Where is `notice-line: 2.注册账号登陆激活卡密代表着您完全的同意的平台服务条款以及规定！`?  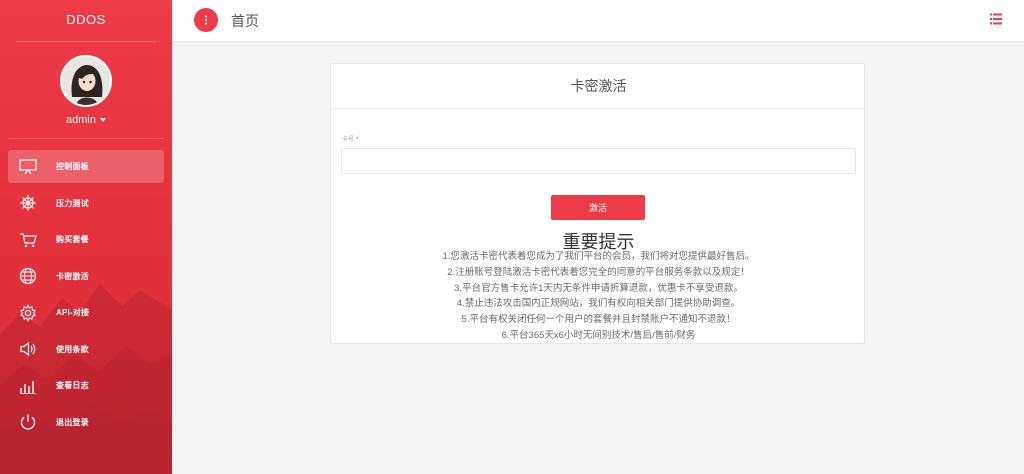
notice-line: 2.注册账号登陆激活卡密代表着您完全的同意的平台服务条款以及规定！ is located at coordinates (598, 272).